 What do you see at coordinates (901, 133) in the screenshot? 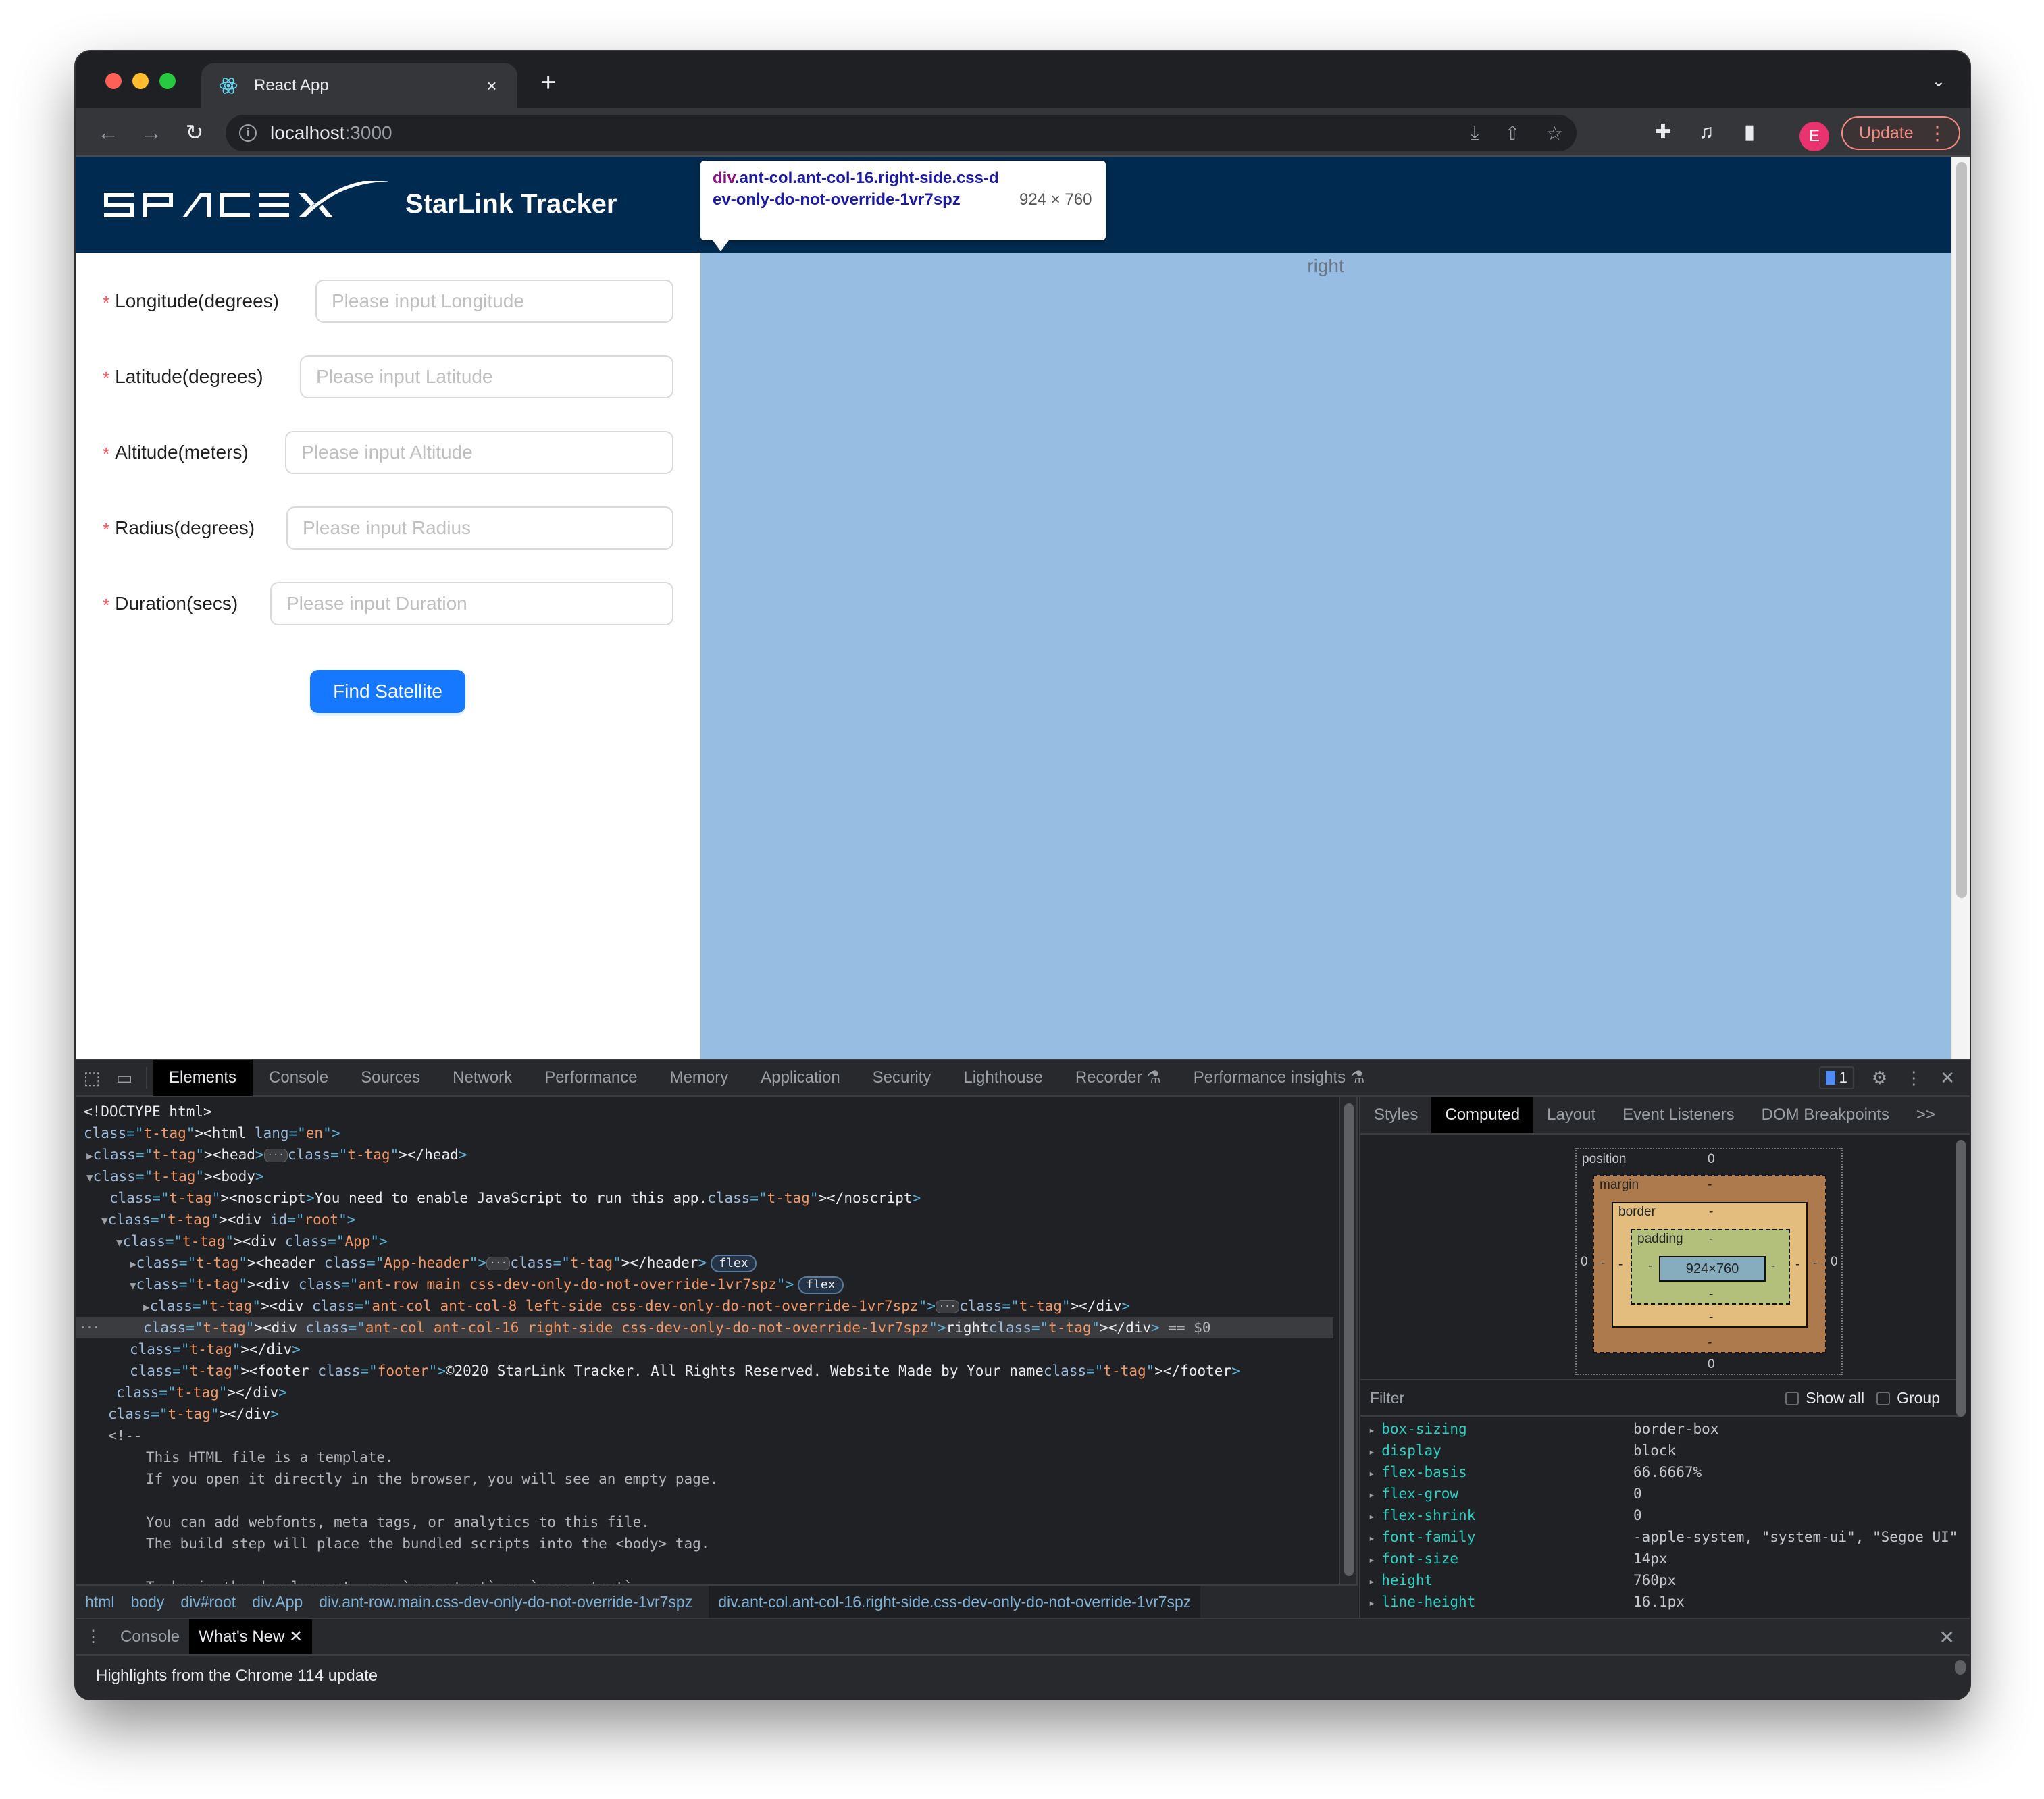
I see `address-bar: i localhost :3000 ⤓ ⇧ ☆` at bounding box center [901, 133].